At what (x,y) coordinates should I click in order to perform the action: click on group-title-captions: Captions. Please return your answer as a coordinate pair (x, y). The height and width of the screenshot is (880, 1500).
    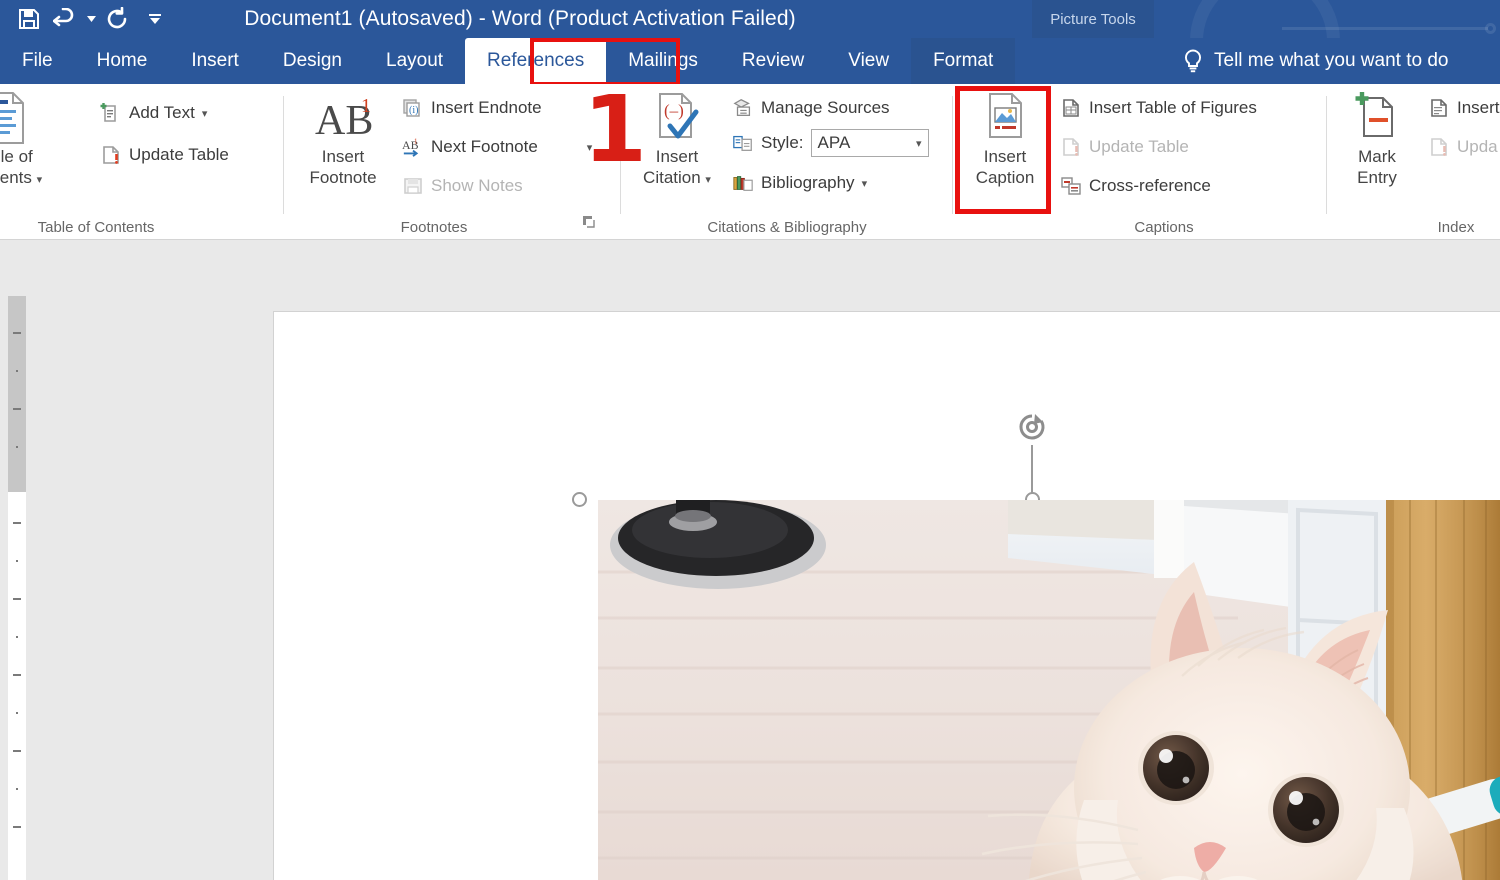
    Looking at the image, I should click on (1164, 227).